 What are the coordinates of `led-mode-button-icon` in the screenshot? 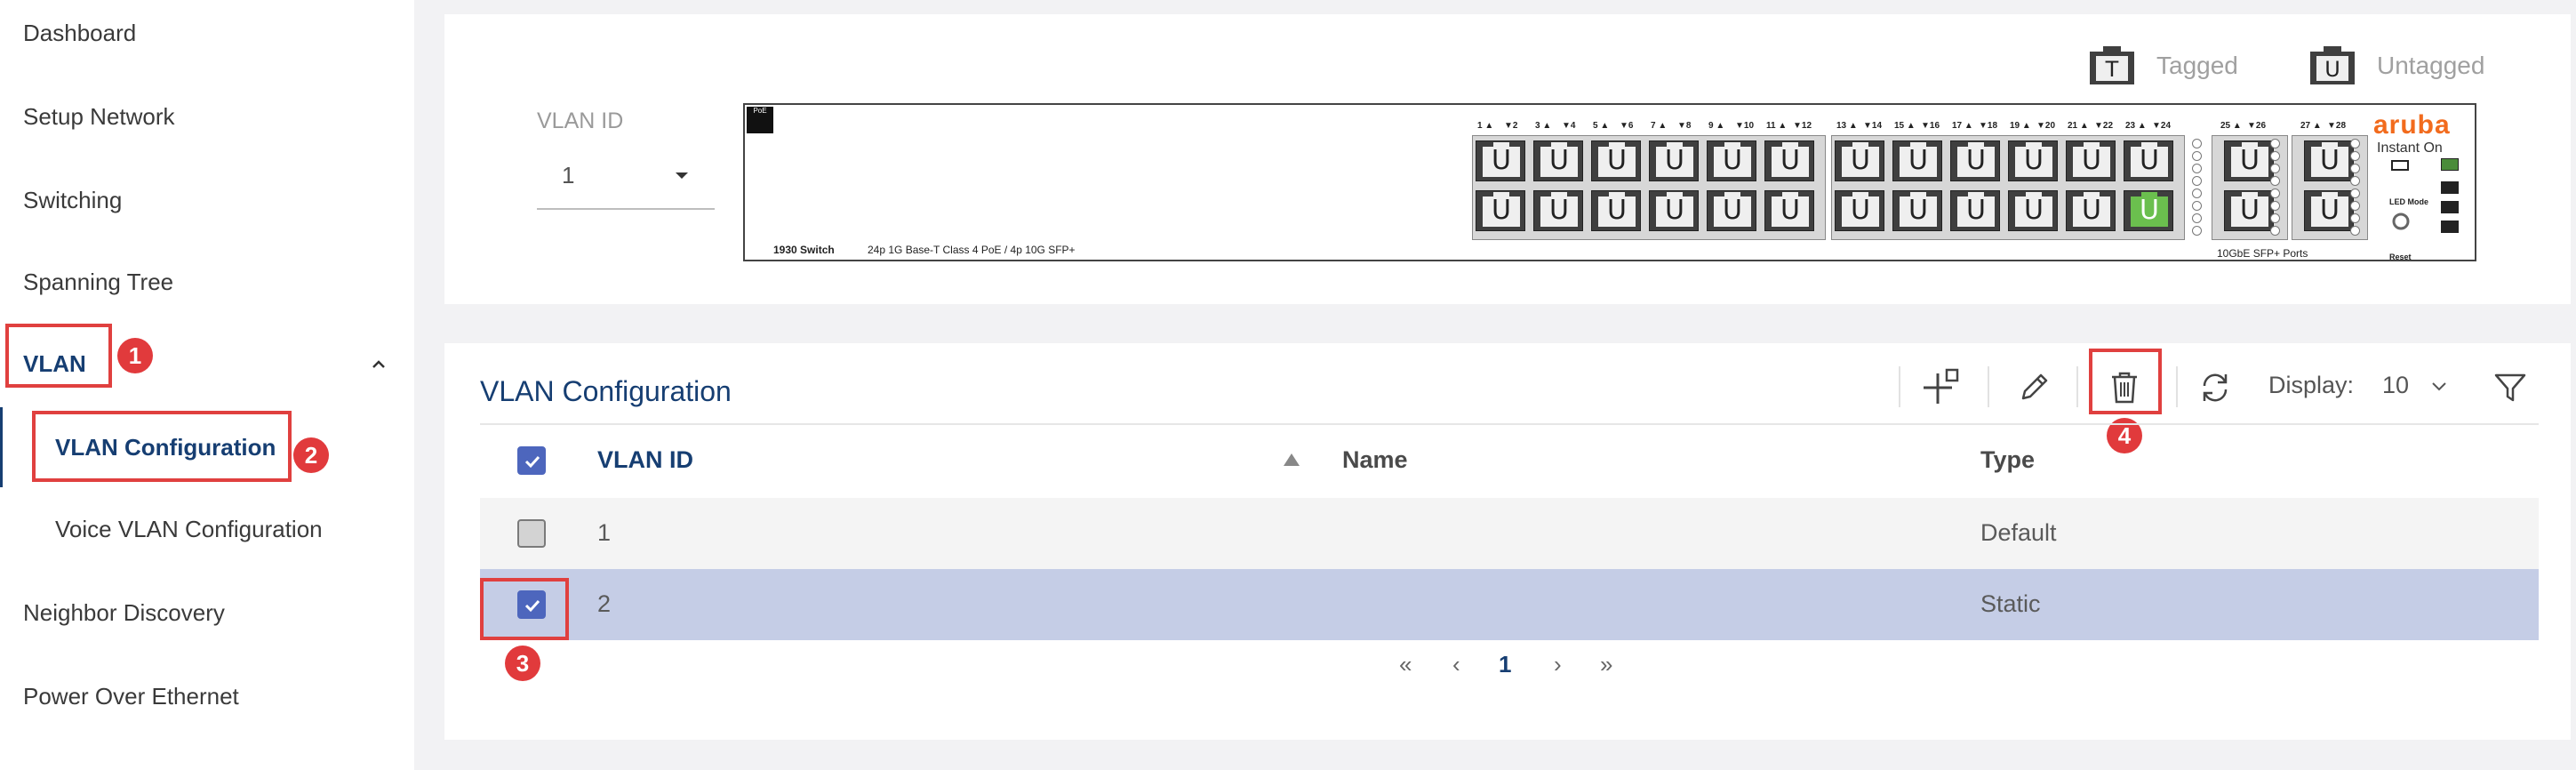 It's located at (2401, 222).